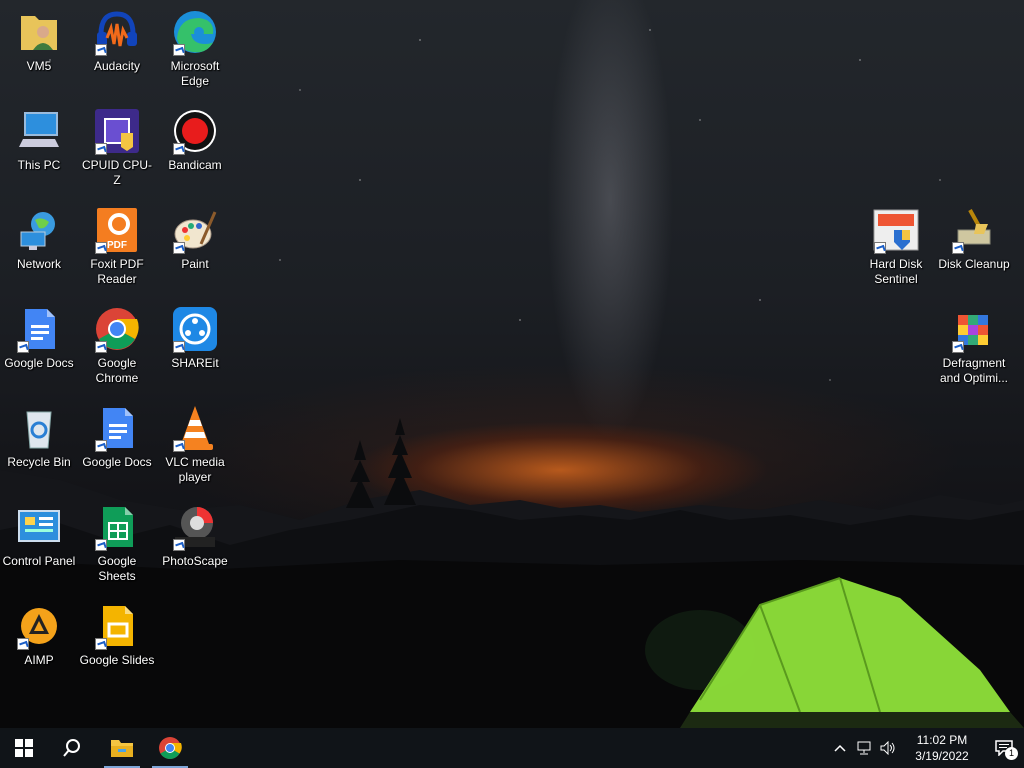 This screenshot has height=768, width=1024. What do you see at coordinates (39, 626) in the screenshot?
I see `aimp-icon` at bounding box center [39, 626].